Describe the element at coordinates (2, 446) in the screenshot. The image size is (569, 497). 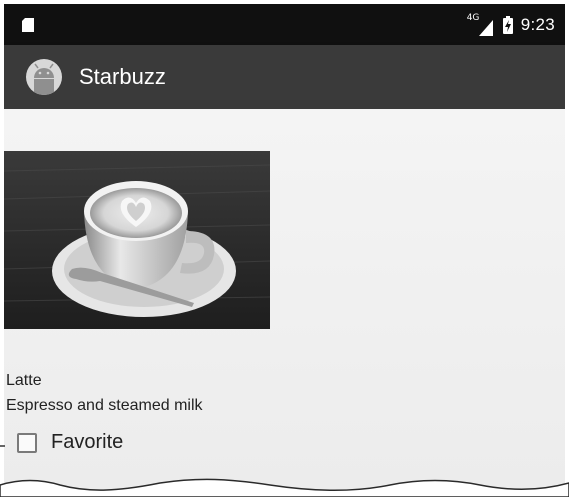
I see `page-edge-mark` at that location.